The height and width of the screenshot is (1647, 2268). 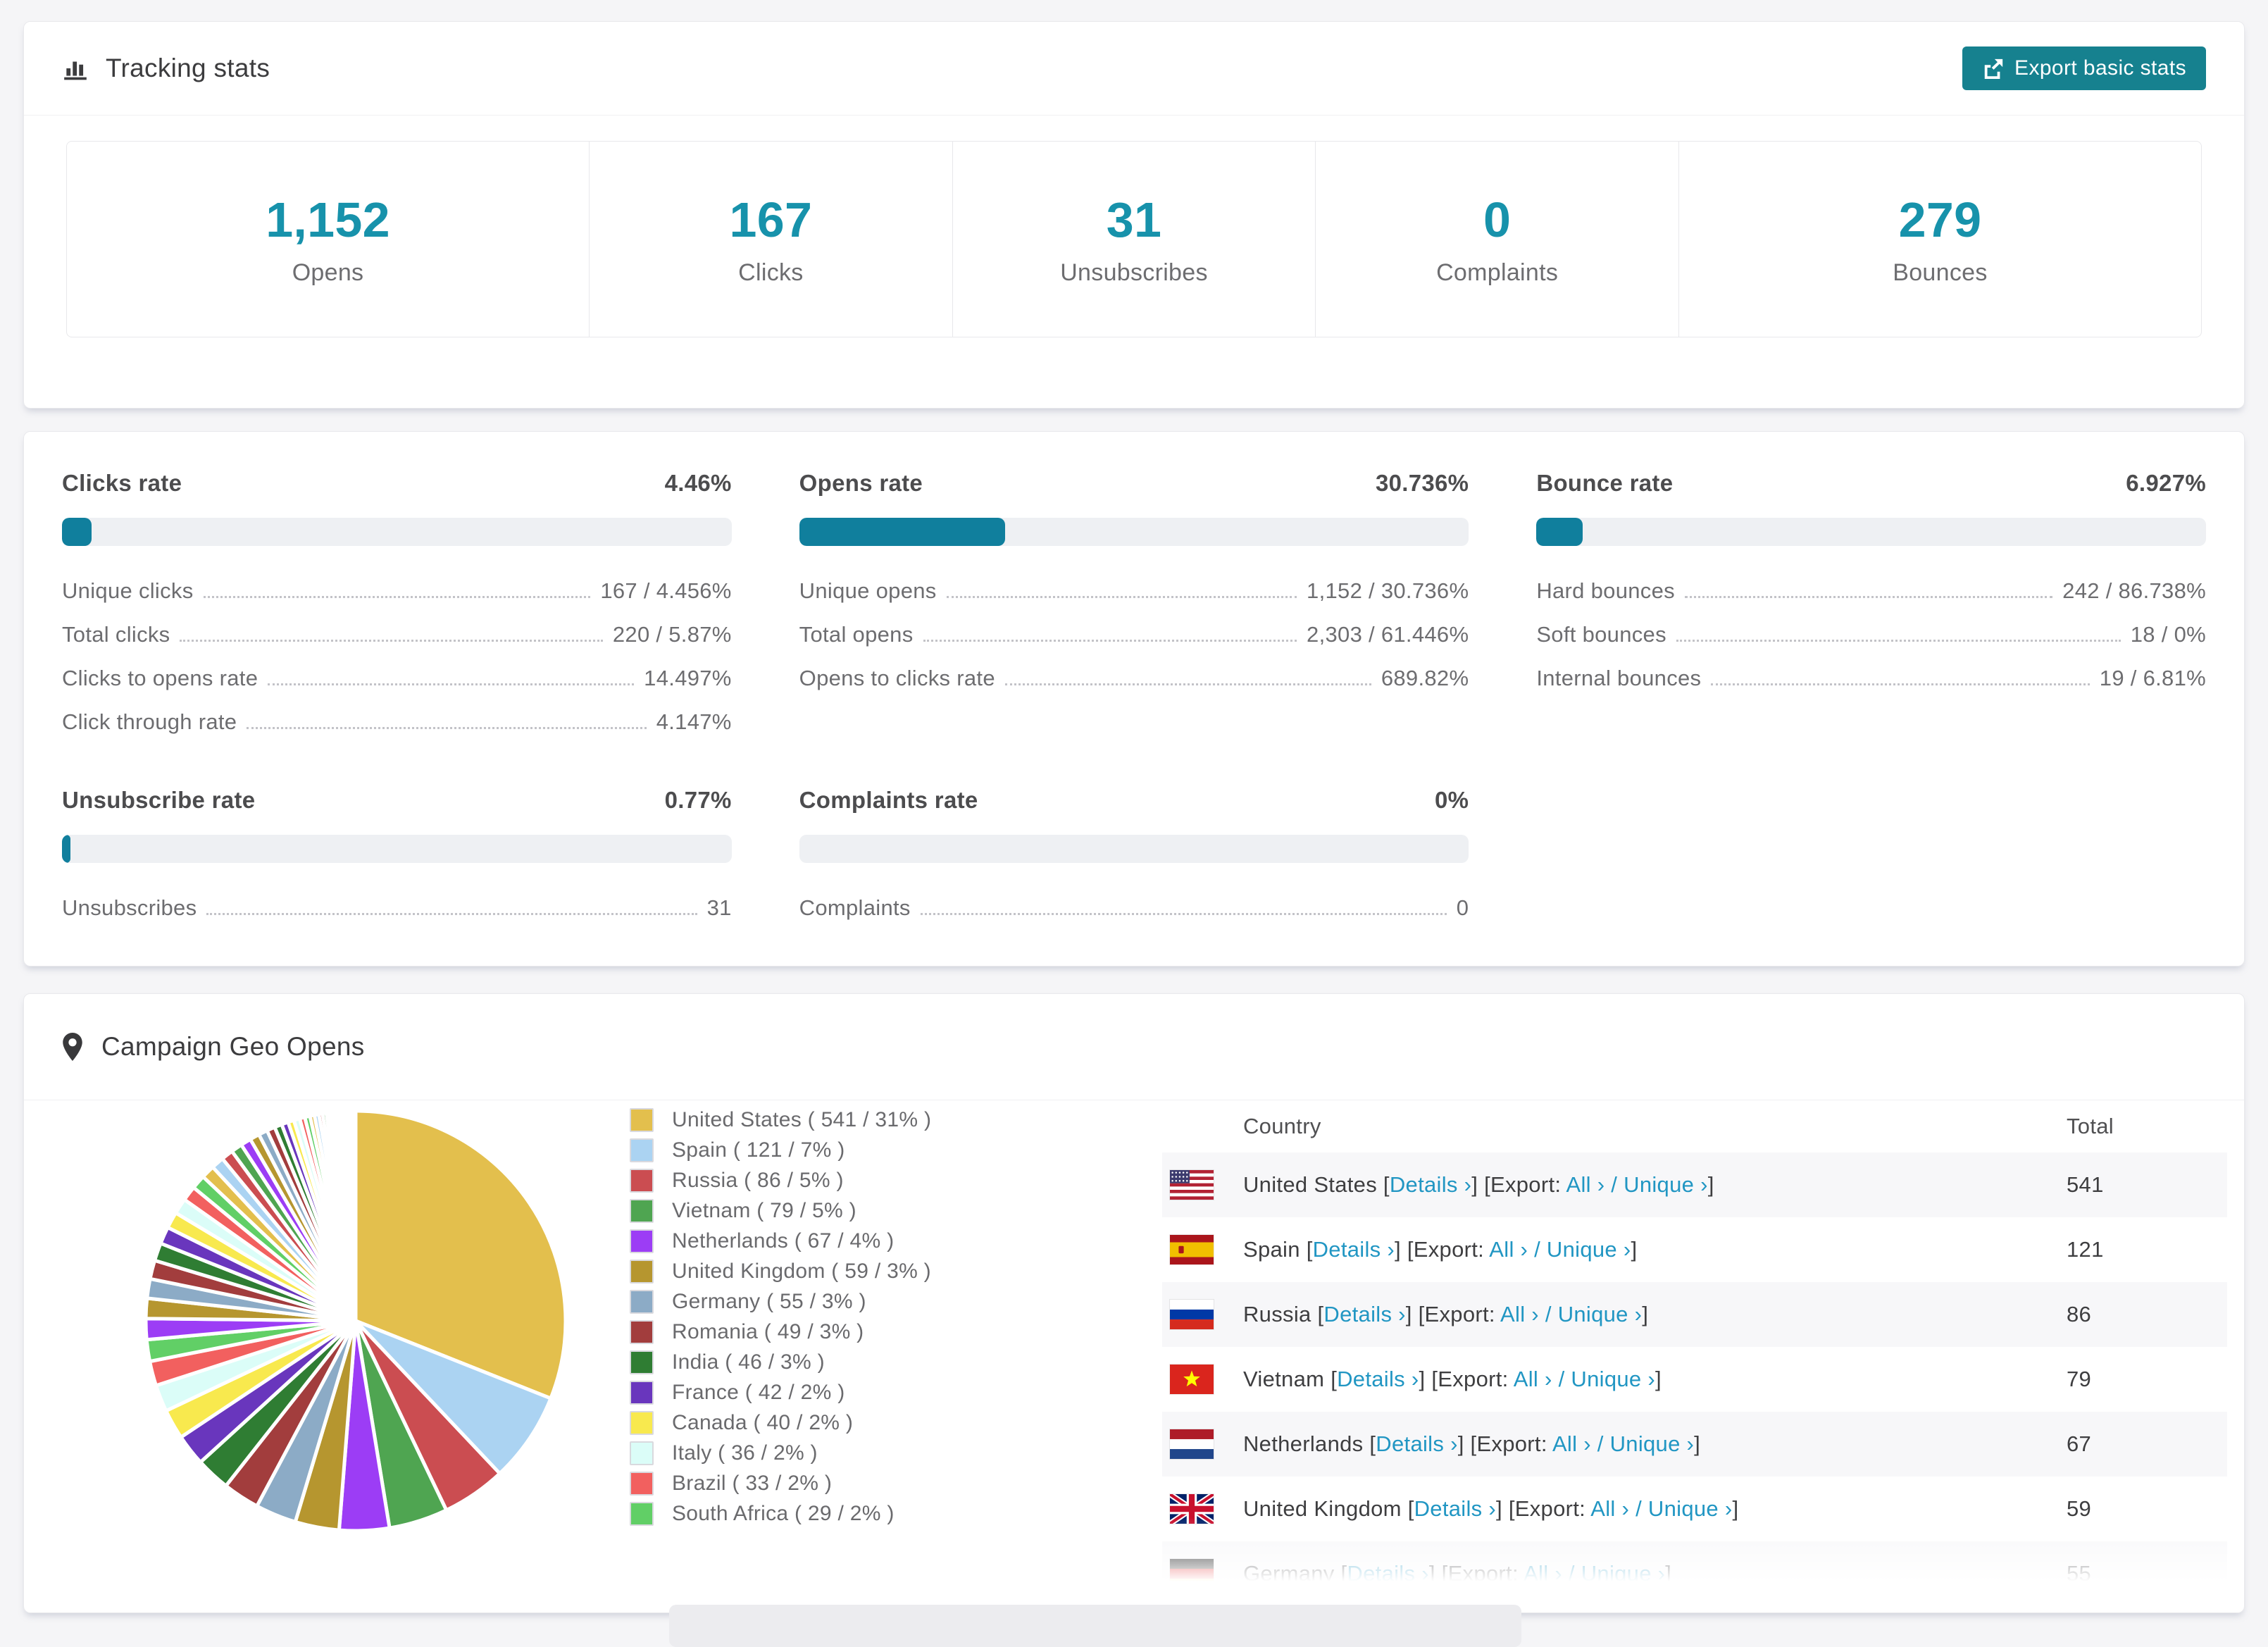 What do you see at coordinates (698, 483) in the screenshot?
I see `rate-percent: 4.46%` at bounding box center [698, 483].